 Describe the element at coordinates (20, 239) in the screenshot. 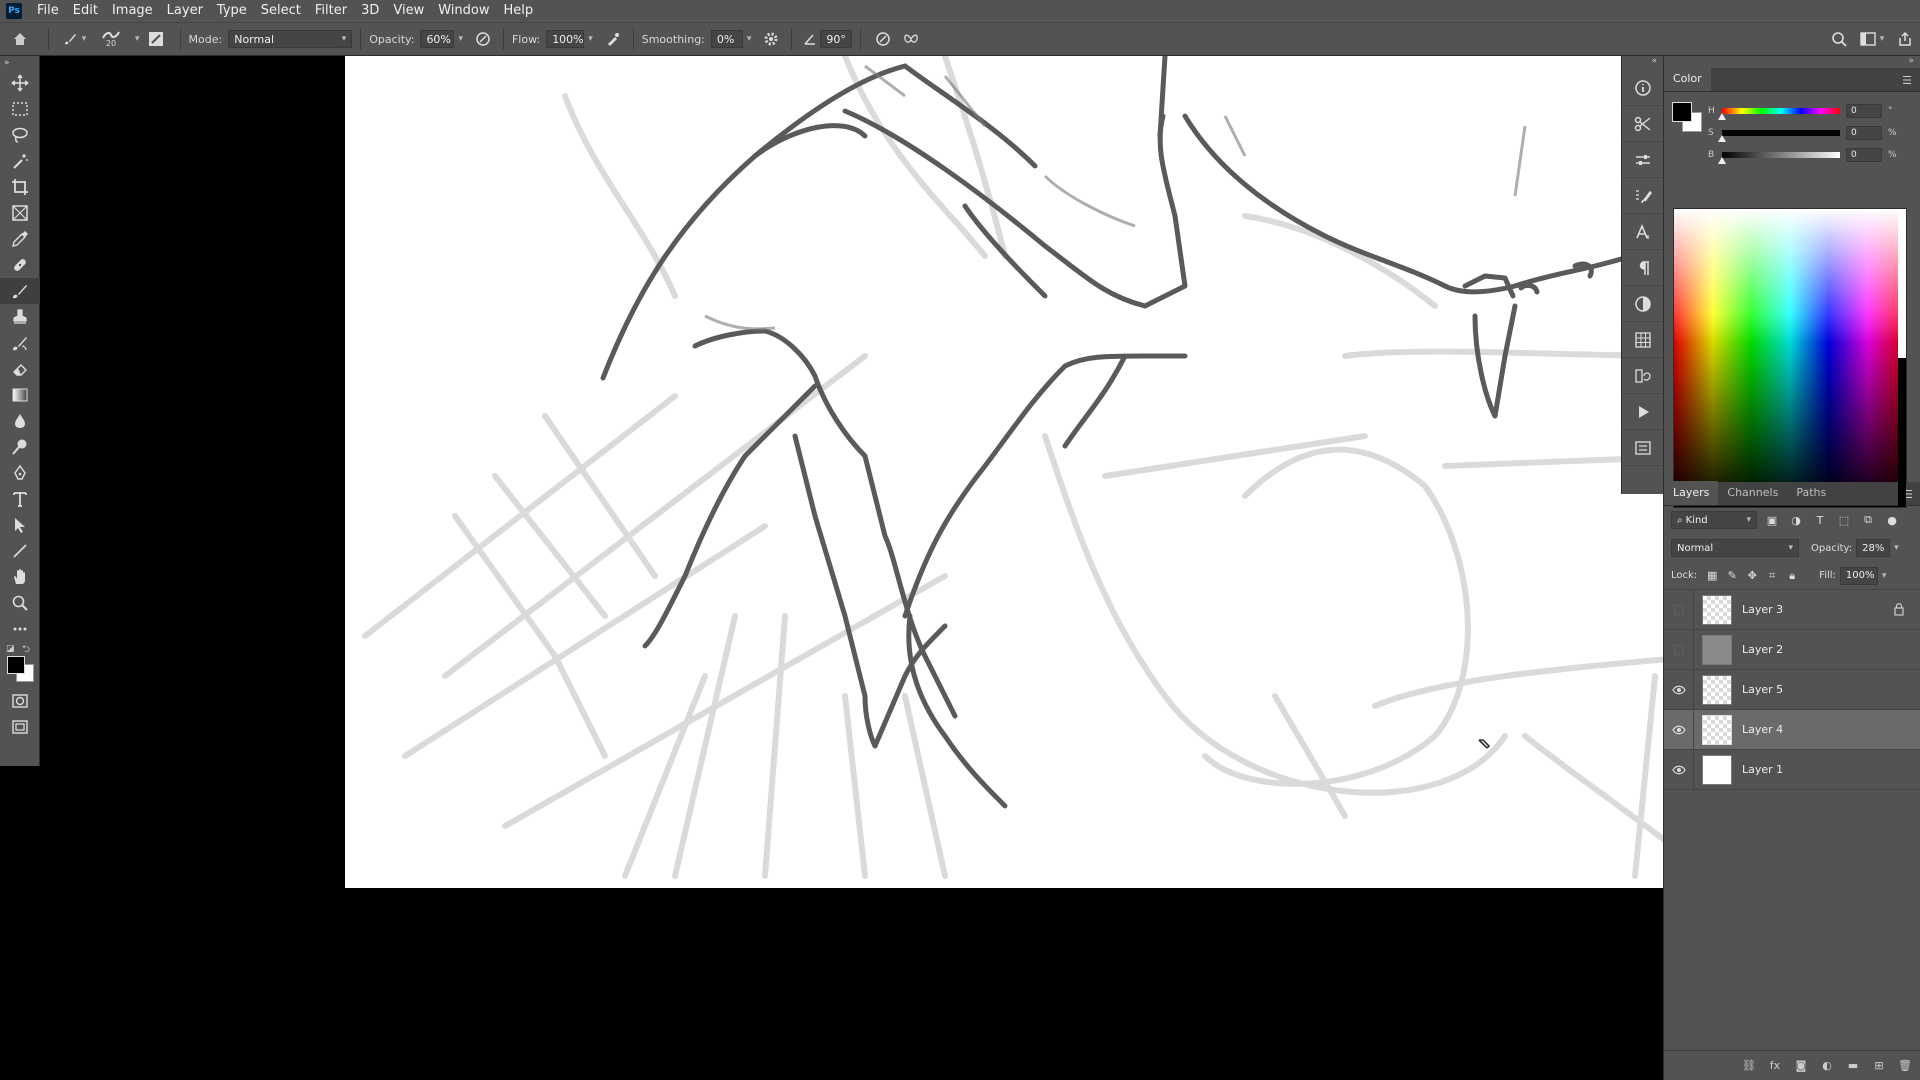

I see `eyedropper-tool` at that location.